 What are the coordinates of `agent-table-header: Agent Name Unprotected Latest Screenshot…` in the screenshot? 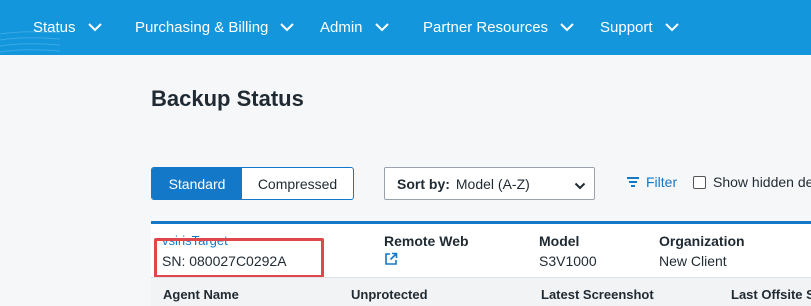 It's located at (481, 291).